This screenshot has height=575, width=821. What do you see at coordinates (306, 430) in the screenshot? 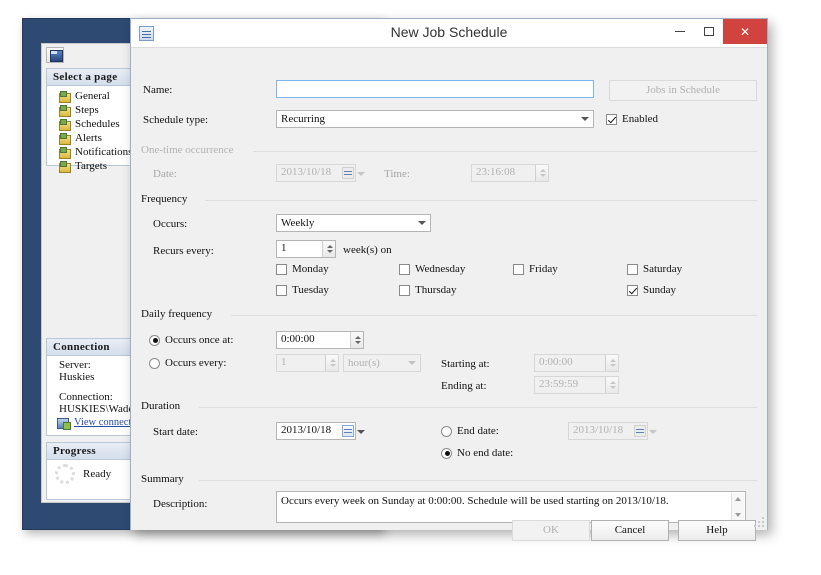
I see `start-date-value: 2013/10/18` at bounding box center [306, 430].